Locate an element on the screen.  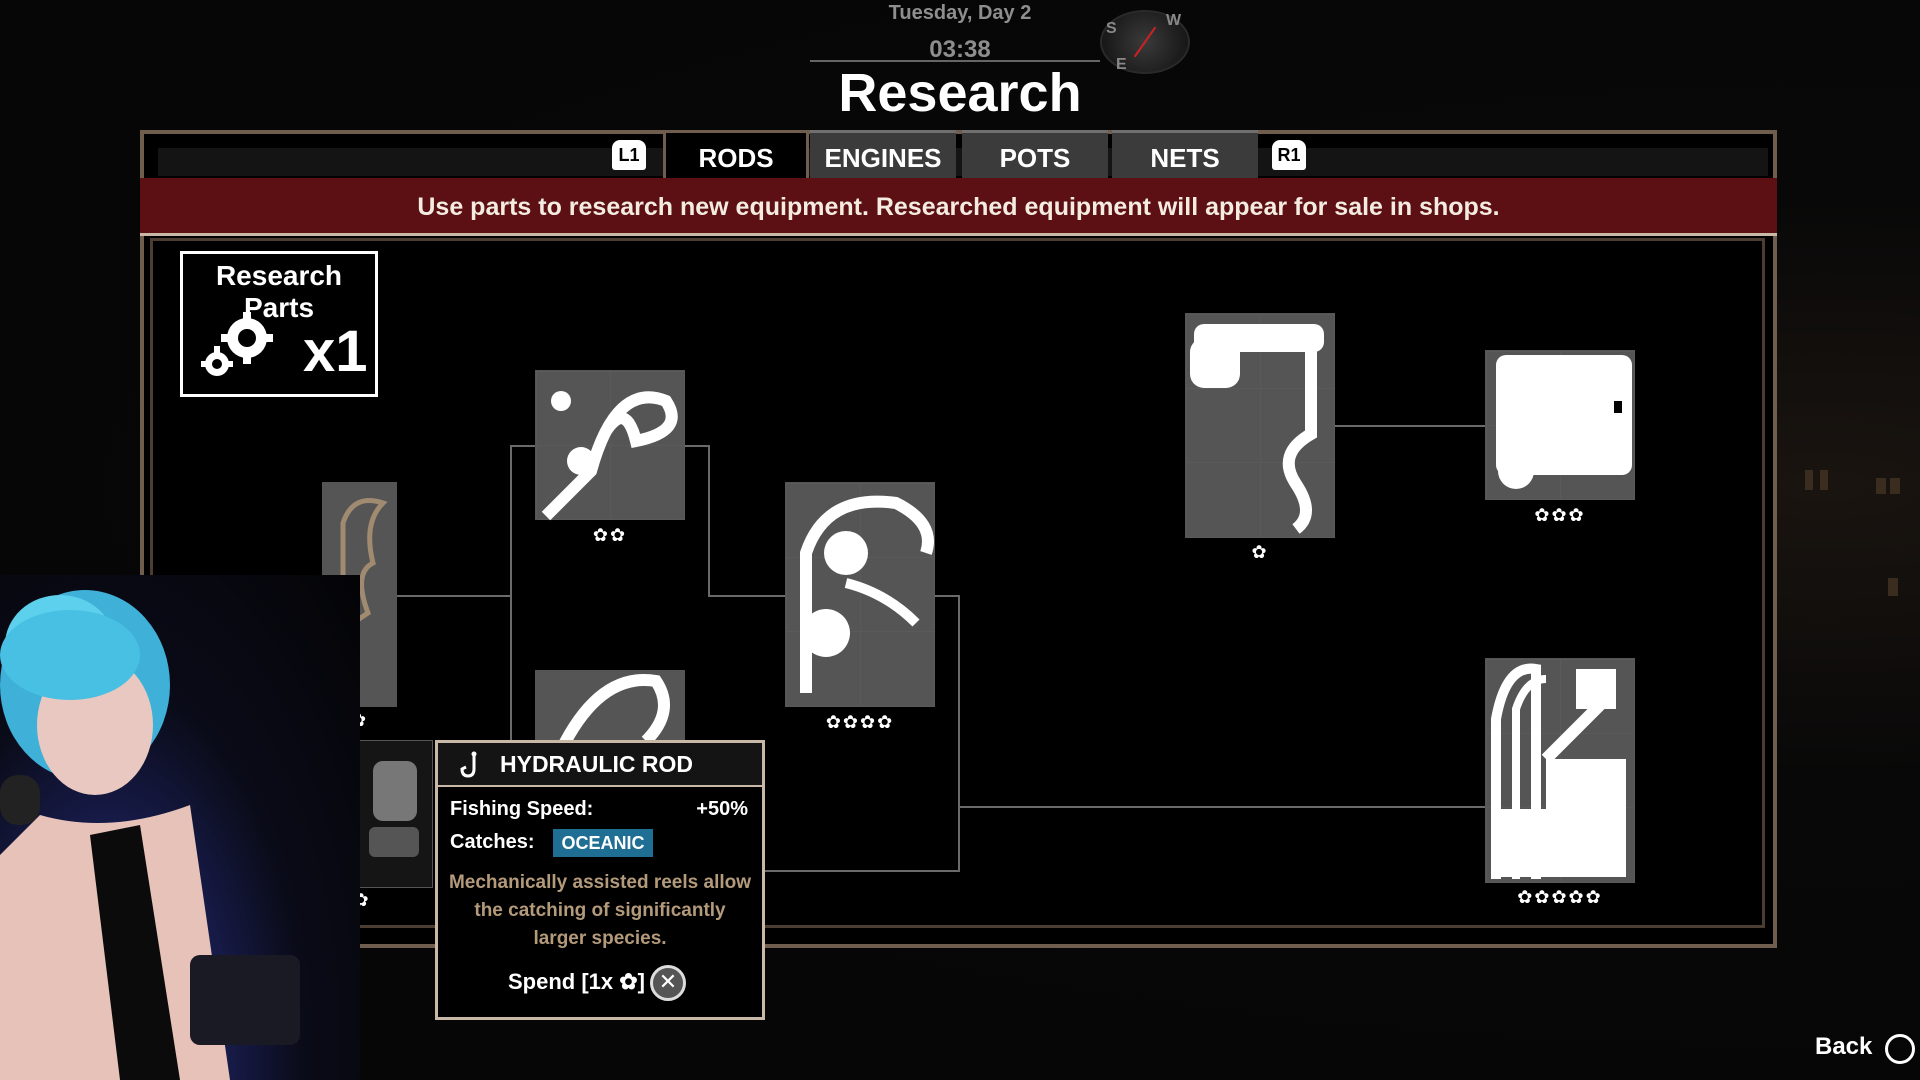
tab-engines: ENGINES is located at coordinates (883, 154).